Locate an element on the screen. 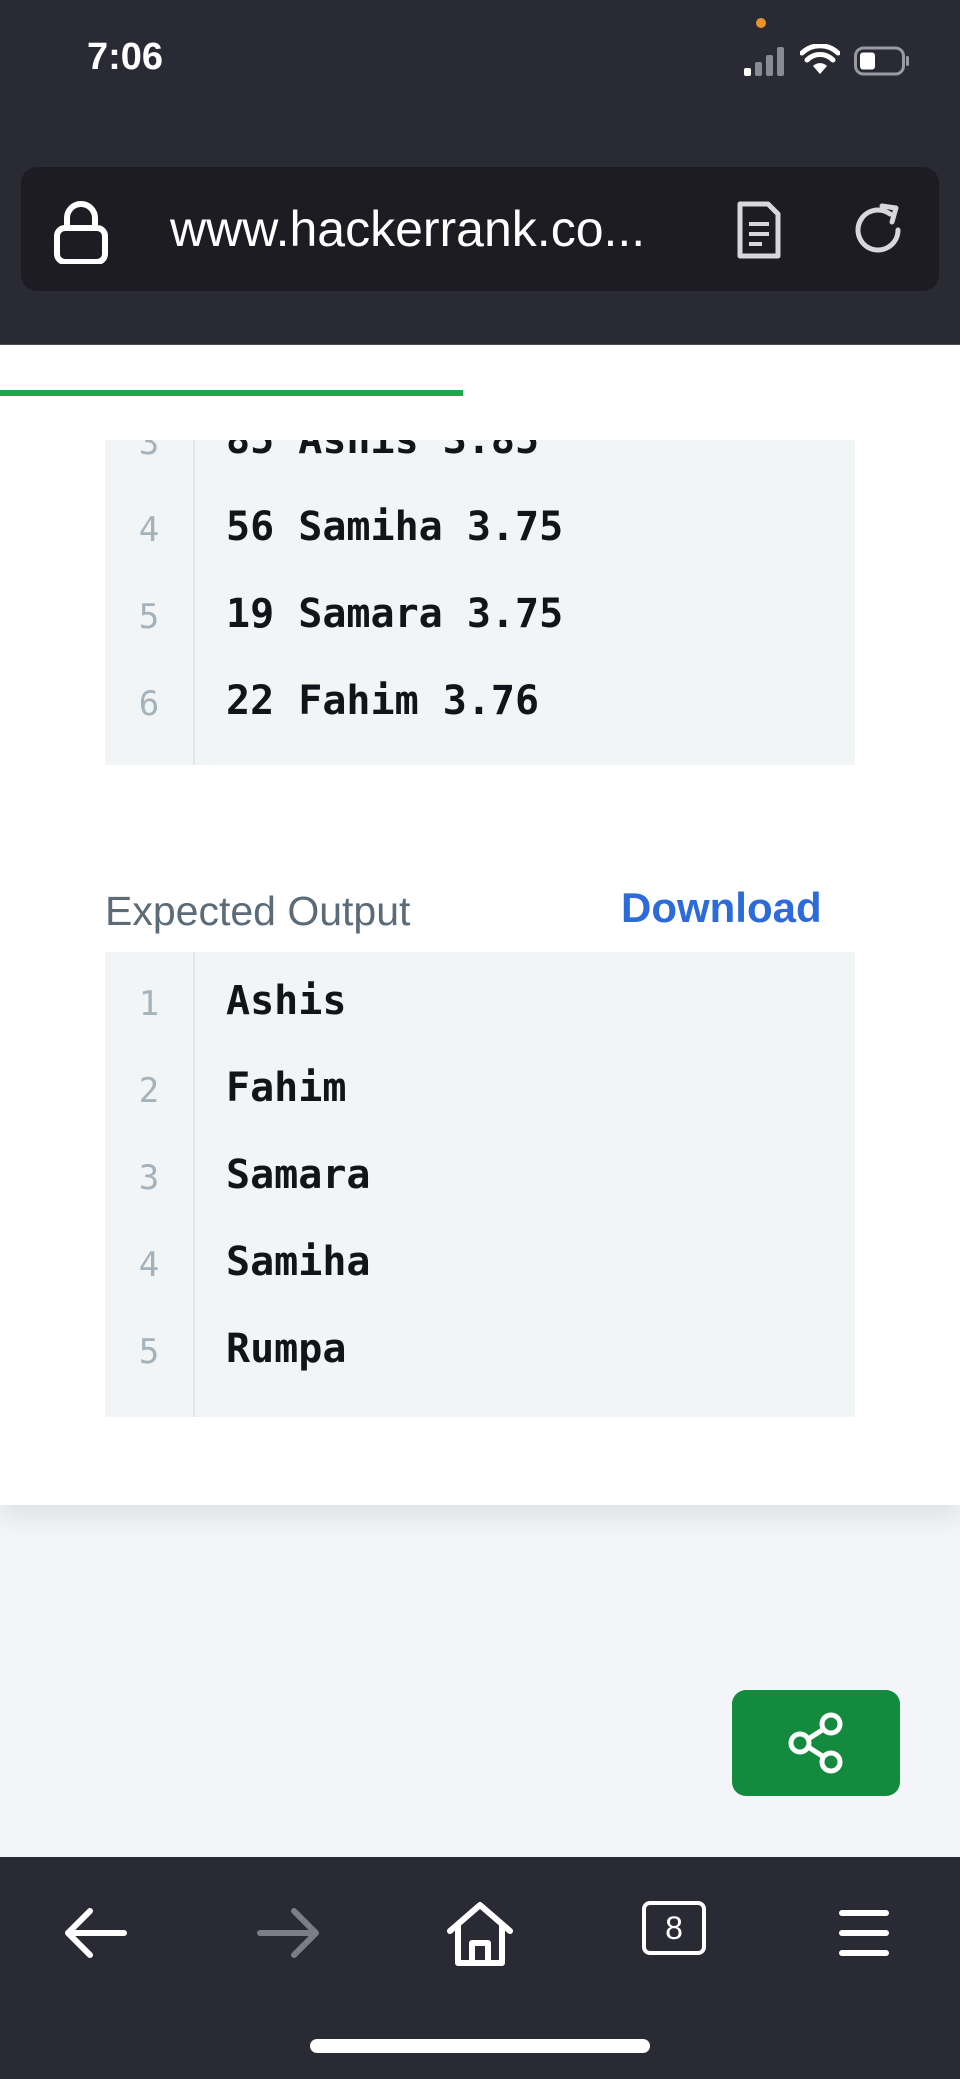 Image resolution: width=960 pixels, height=2079 pixels. line-text: 85 Ashis 3.85 is located at coordinates (383, 451).